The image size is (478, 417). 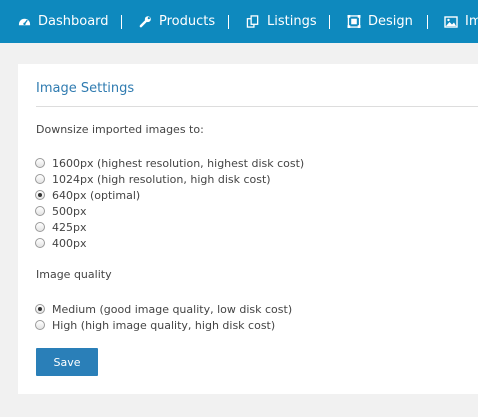 I want to click on option-label: 425px, so click(x=69, y=227).